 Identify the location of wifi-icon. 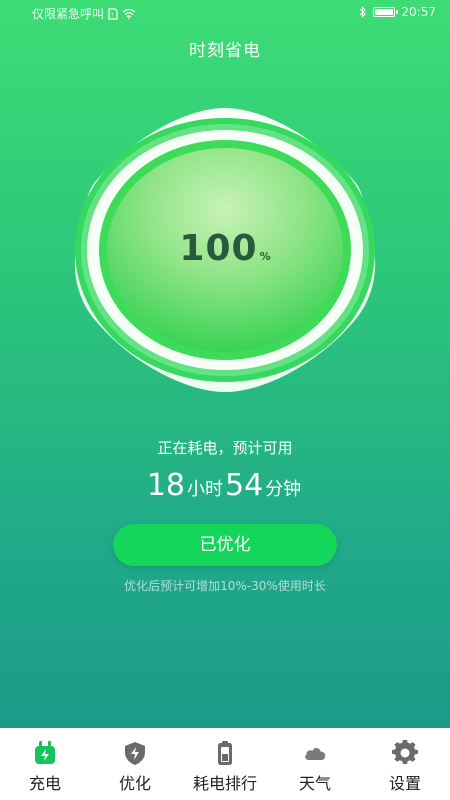
(129, 13).